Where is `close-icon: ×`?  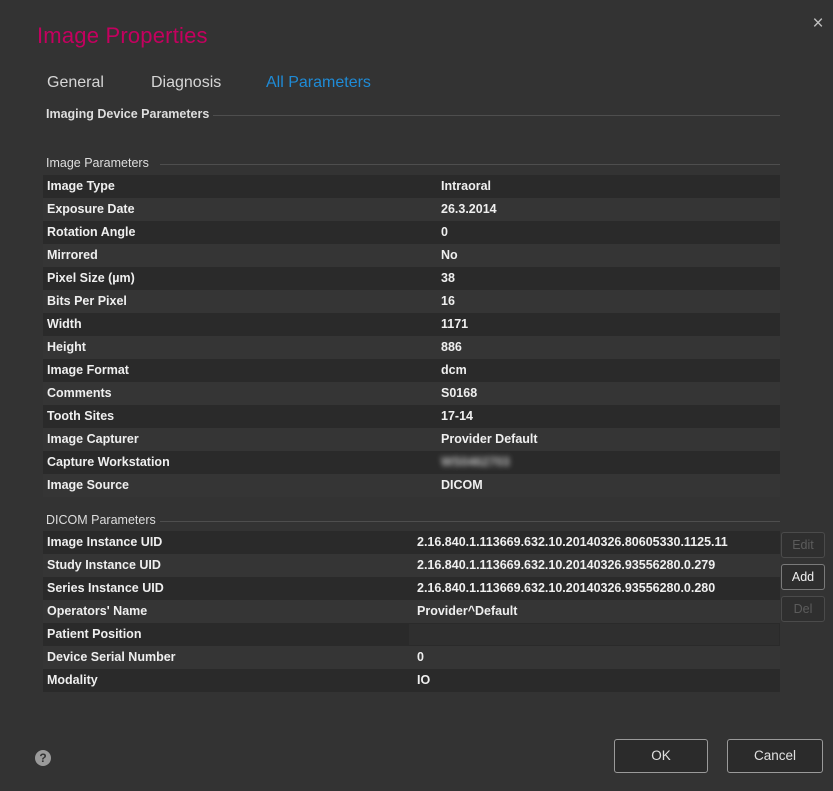 close-icon: × is located at coordinates (818, 23).